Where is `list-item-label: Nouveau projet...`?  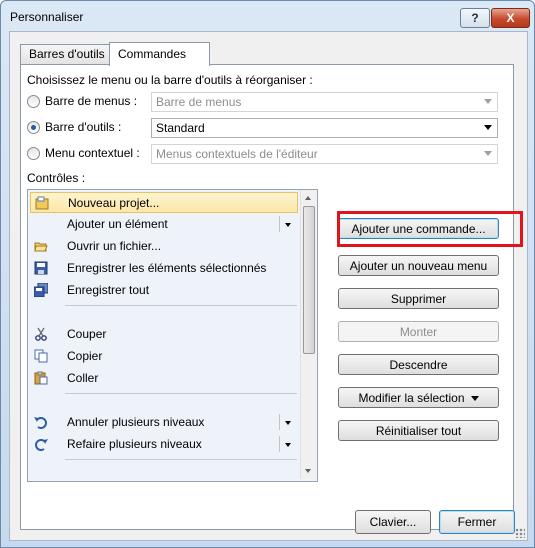 list-item-label: Nouveau projet... is located at coordinates (114, 203).